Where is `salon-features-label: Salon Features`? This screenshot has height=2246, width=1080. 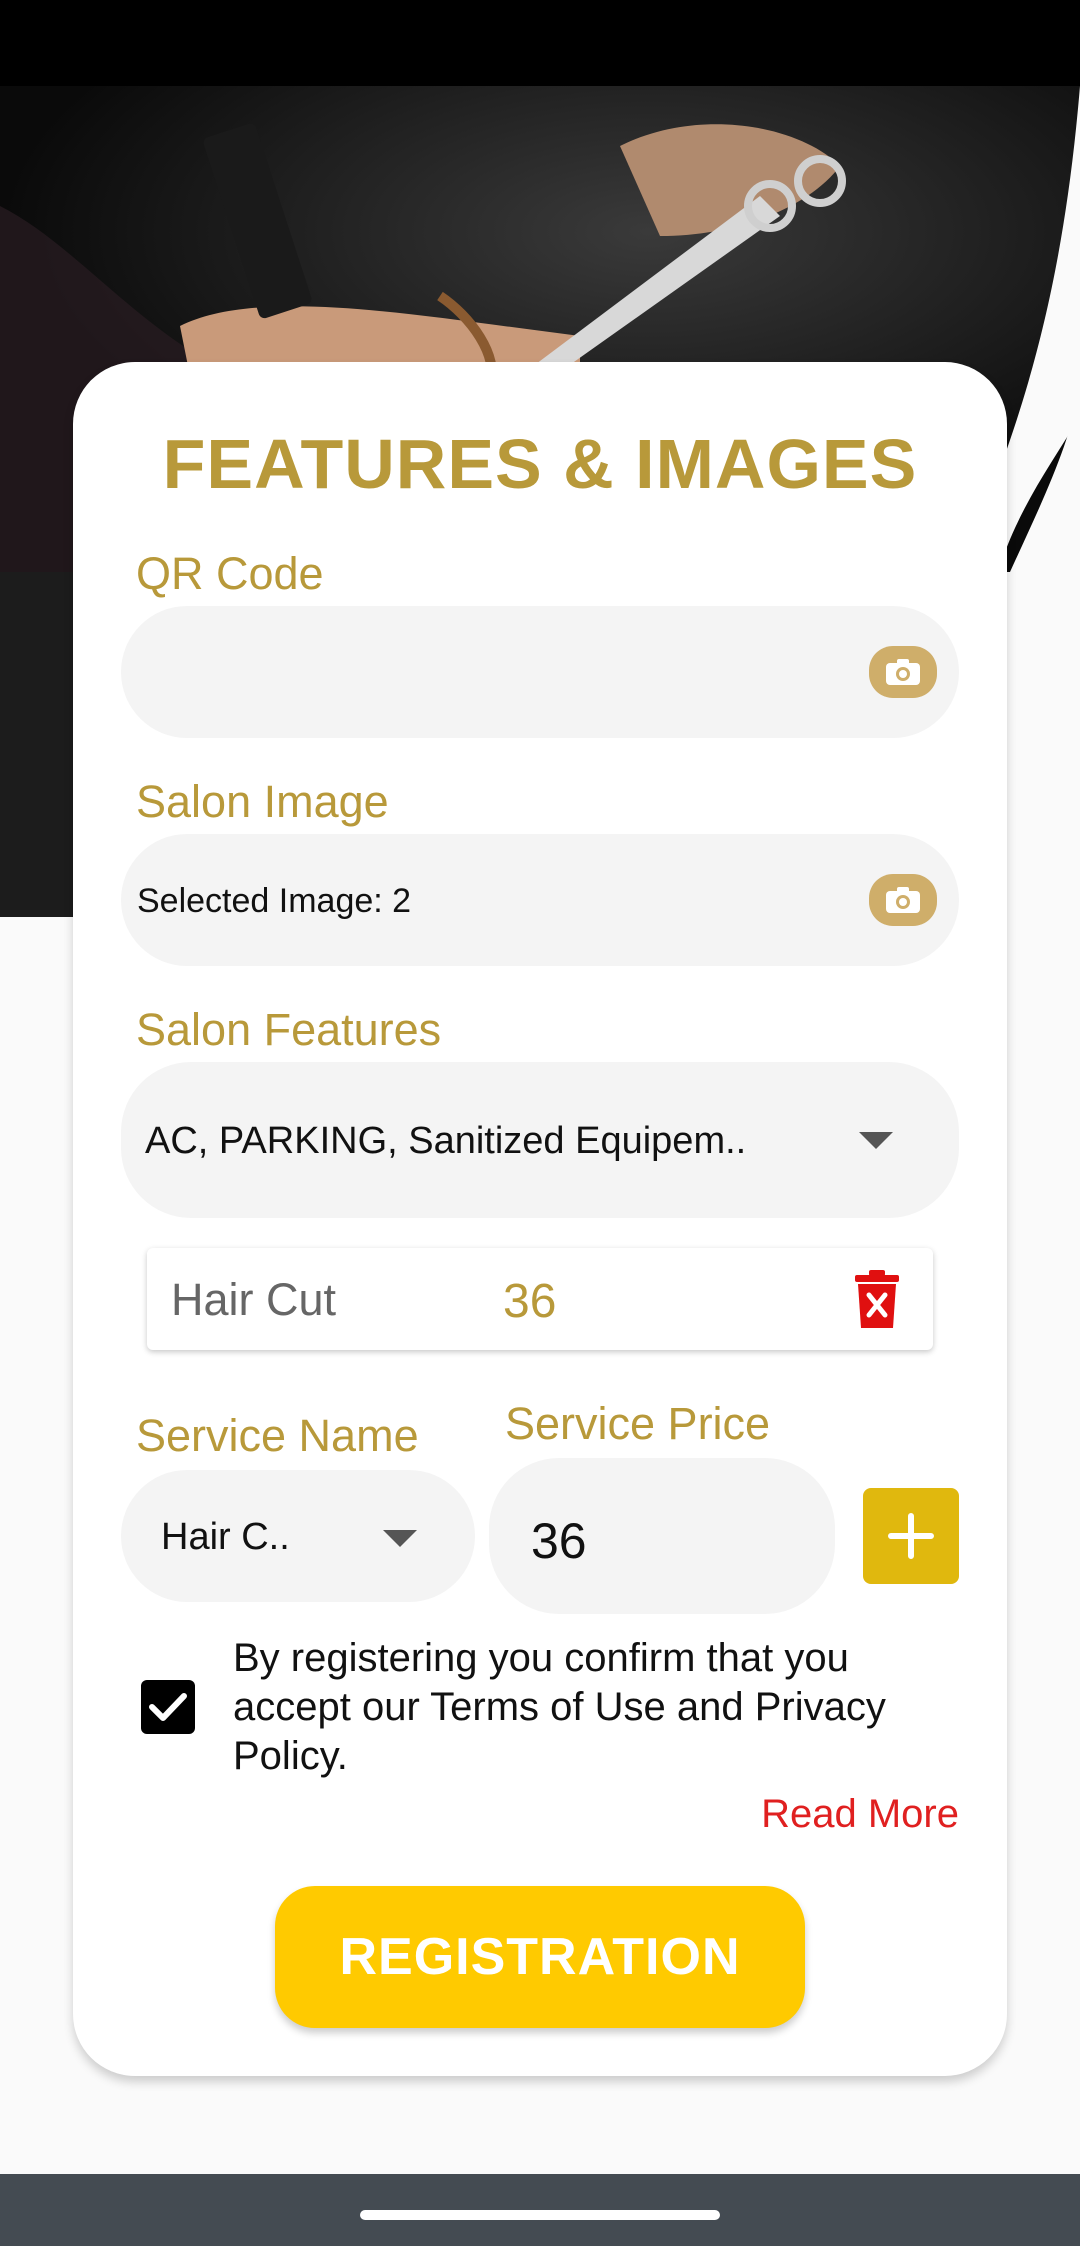 salon-features-label: Salon Features is located at coordinates (289, 1029).